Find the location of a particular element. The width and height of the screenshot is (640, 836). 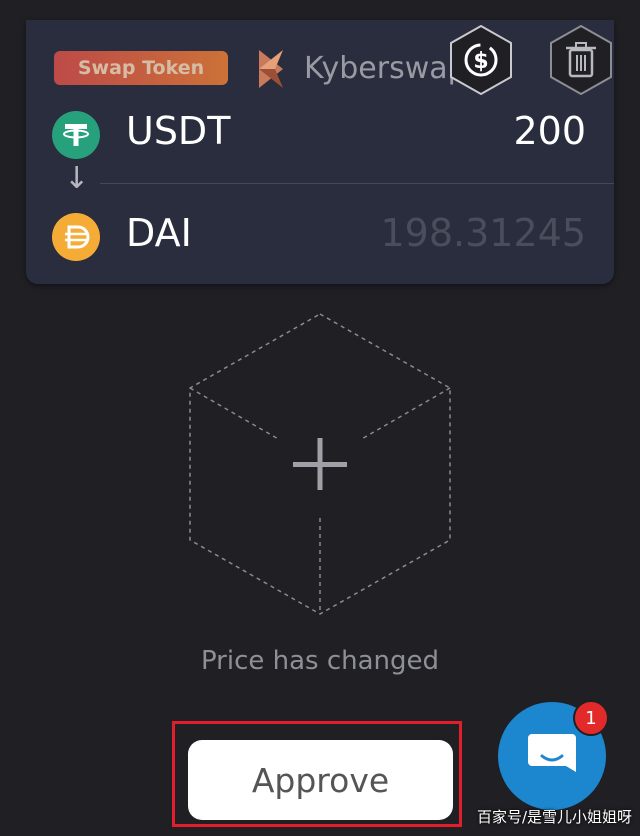

to-token-symbol: DAI is located at coordinates (159, 233).